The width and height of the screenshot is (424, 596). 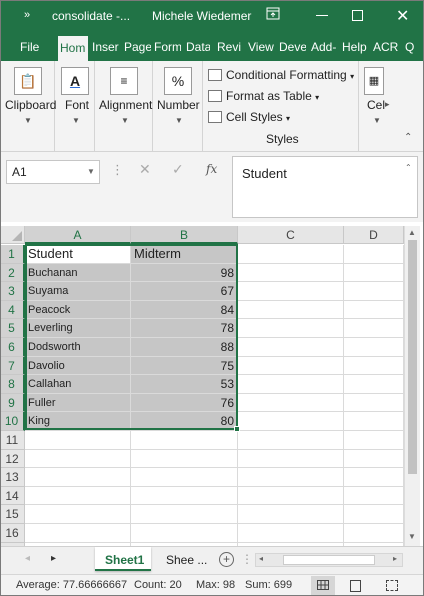 What do you see at coordinates (273, 15) in the screenshot?
I see `ribbon-display-icon` at bounding box center [273, 15].